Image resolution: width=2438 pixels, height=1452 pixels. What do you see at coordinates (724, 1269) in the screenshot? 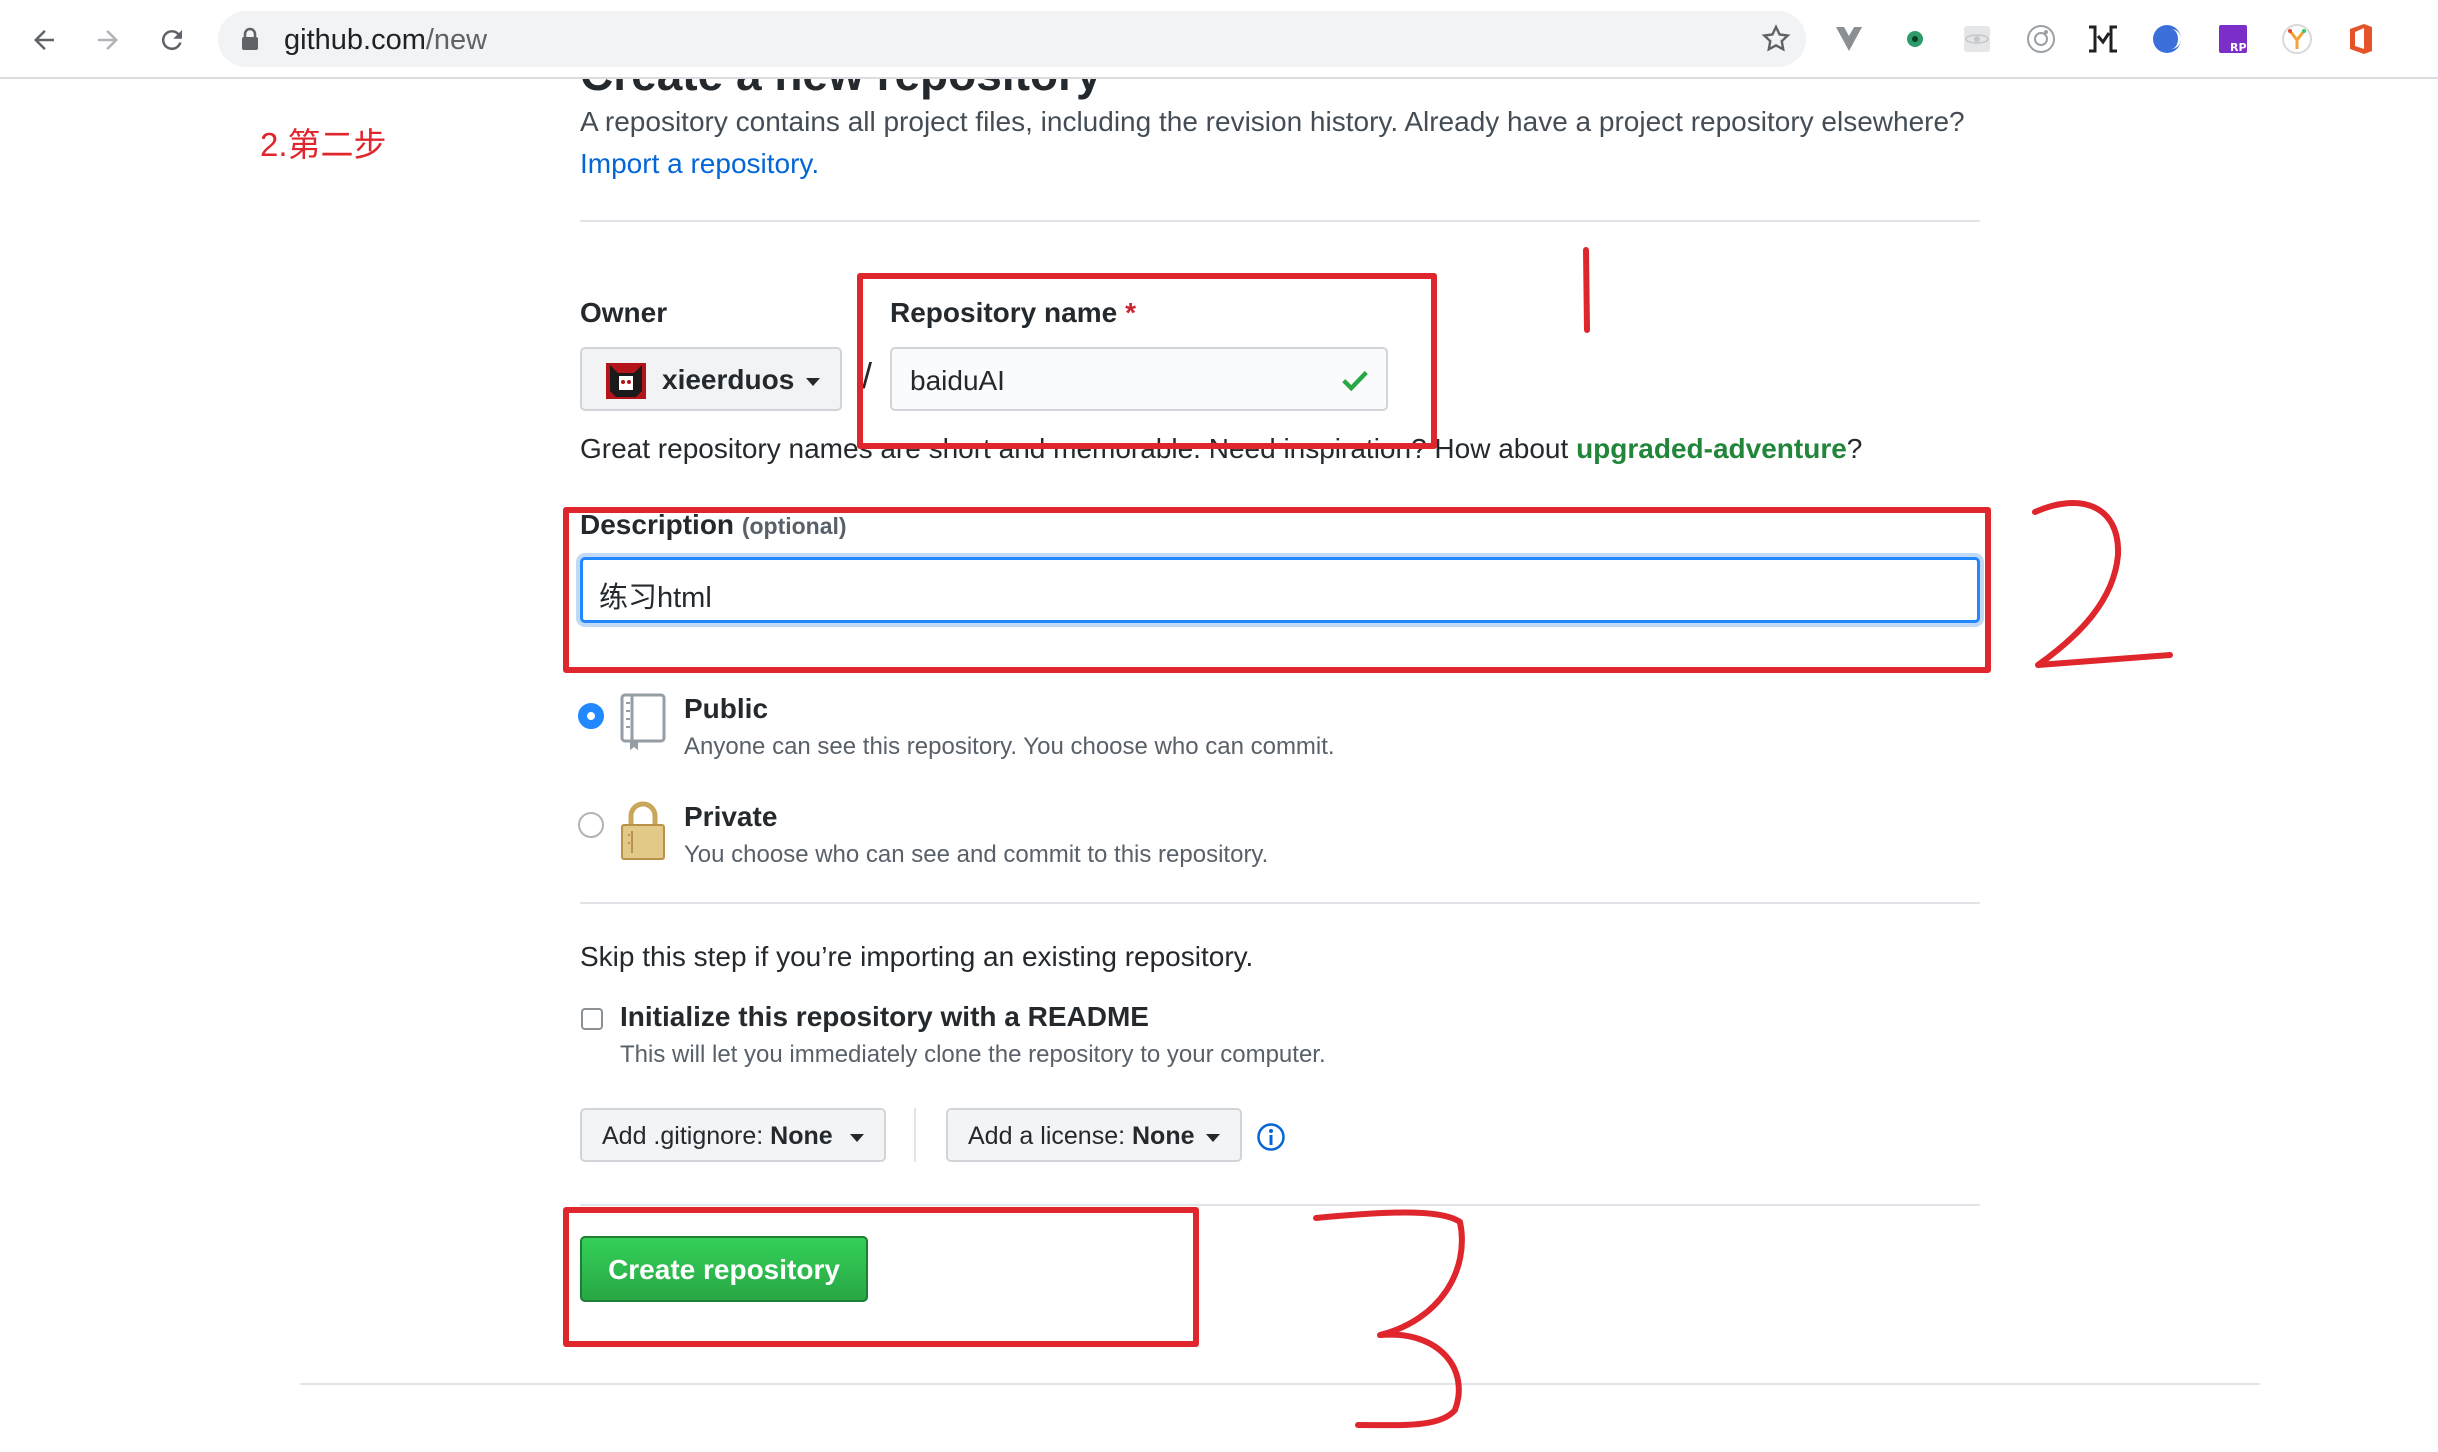
I see `create-repository-button: Create repository` at bounding box center [724, 1269].